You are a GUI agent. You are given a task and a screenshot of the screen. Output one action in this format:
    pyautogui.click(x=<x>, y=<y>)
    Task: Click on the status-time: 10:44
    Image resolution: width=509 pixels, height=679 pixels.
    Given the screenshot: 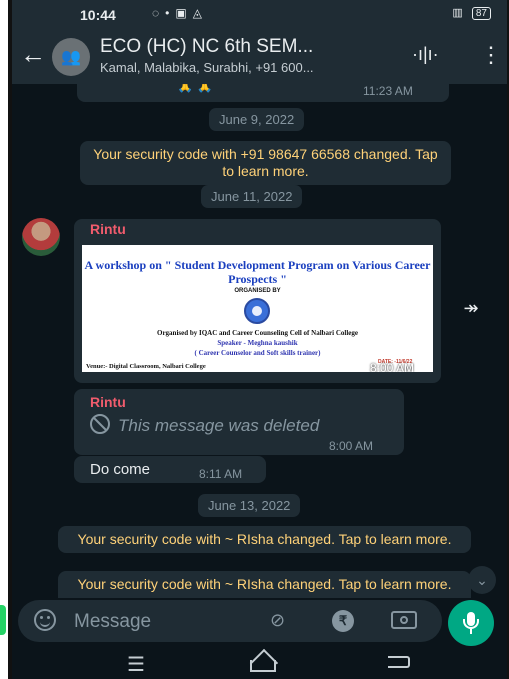 What is the action you would take?
    pyautogui.click(x=98, y=15)
    